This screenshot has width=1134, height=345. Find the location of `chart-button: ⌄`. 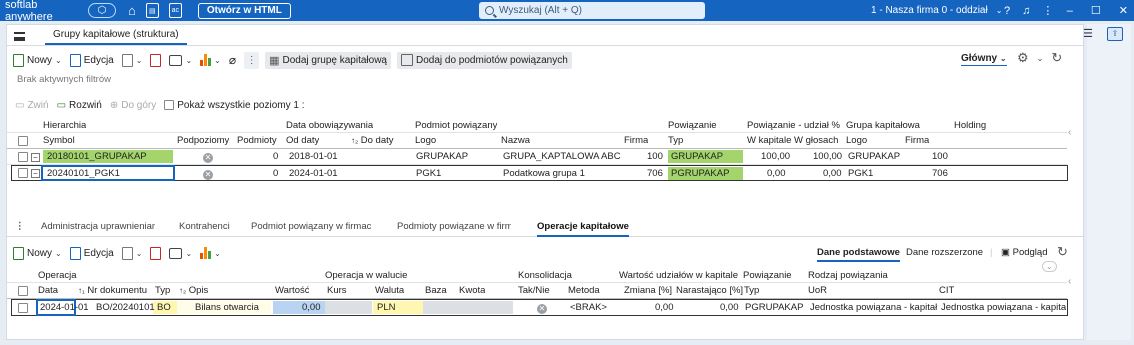

chart-button: ⌄ is located at coordinates (210, 60).